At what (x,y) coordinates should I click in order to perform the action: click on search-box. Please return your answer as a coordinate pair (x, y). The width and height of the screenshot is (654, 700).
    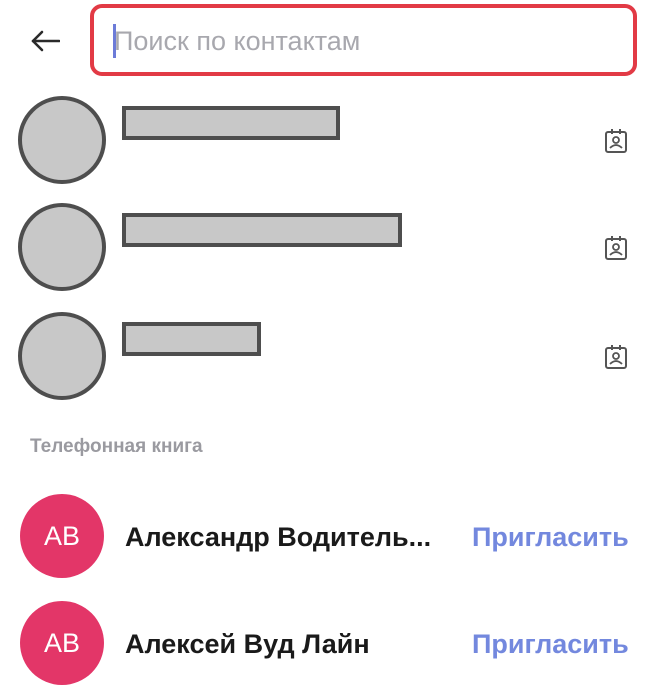
    Looking at the image, I should click on (363, 40).